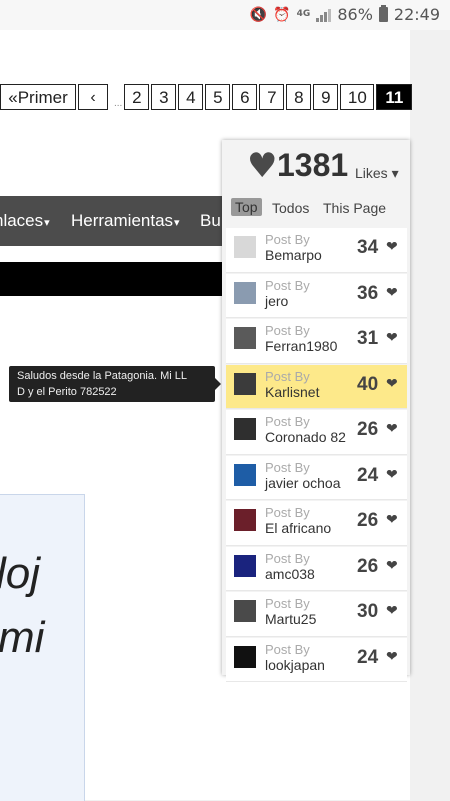 Image resolution: width=450 pixels, height=801 pixels. I want to click on like-score: 31, so click(368, 338).